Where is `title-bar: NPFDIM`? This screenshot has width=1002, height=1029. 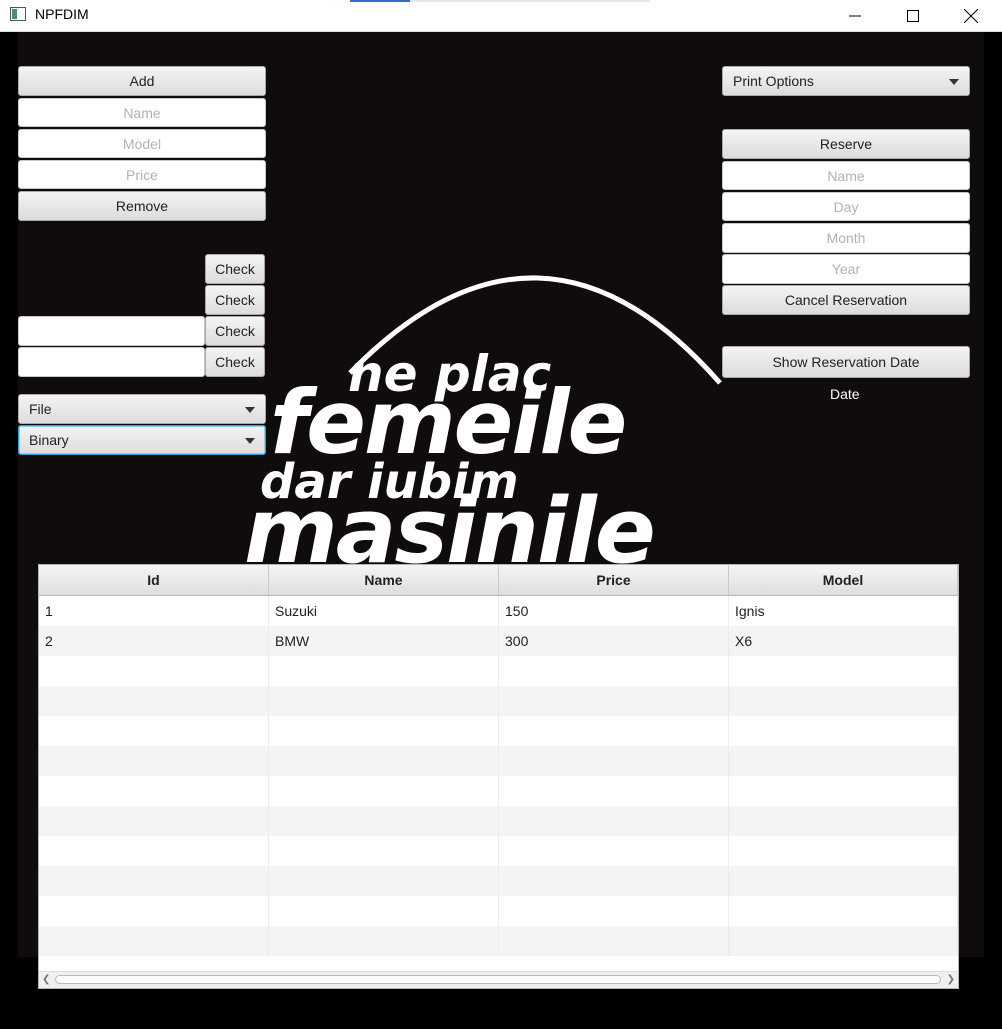 title-bar: NPFDIM is located at coordinates (501, 16).